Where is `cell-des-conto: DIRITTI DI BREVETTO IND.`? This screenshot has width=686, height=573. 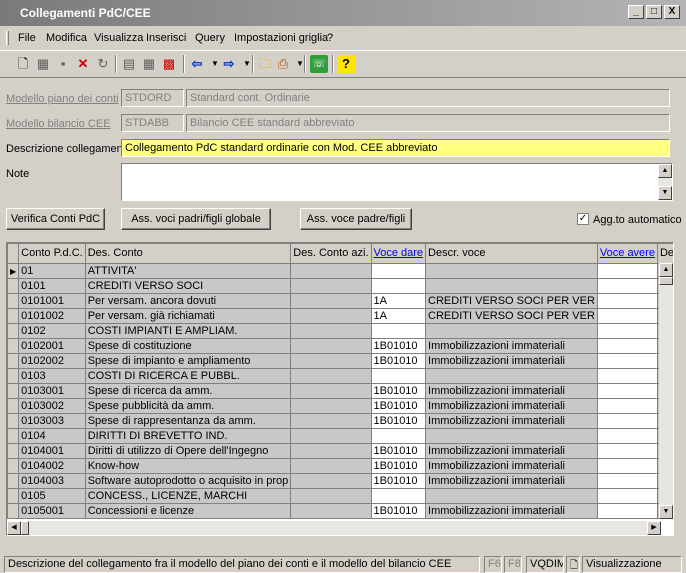
cell-des-conto: DIRITTI DI BREVETTO IND. is located at coordinates (188, 436).